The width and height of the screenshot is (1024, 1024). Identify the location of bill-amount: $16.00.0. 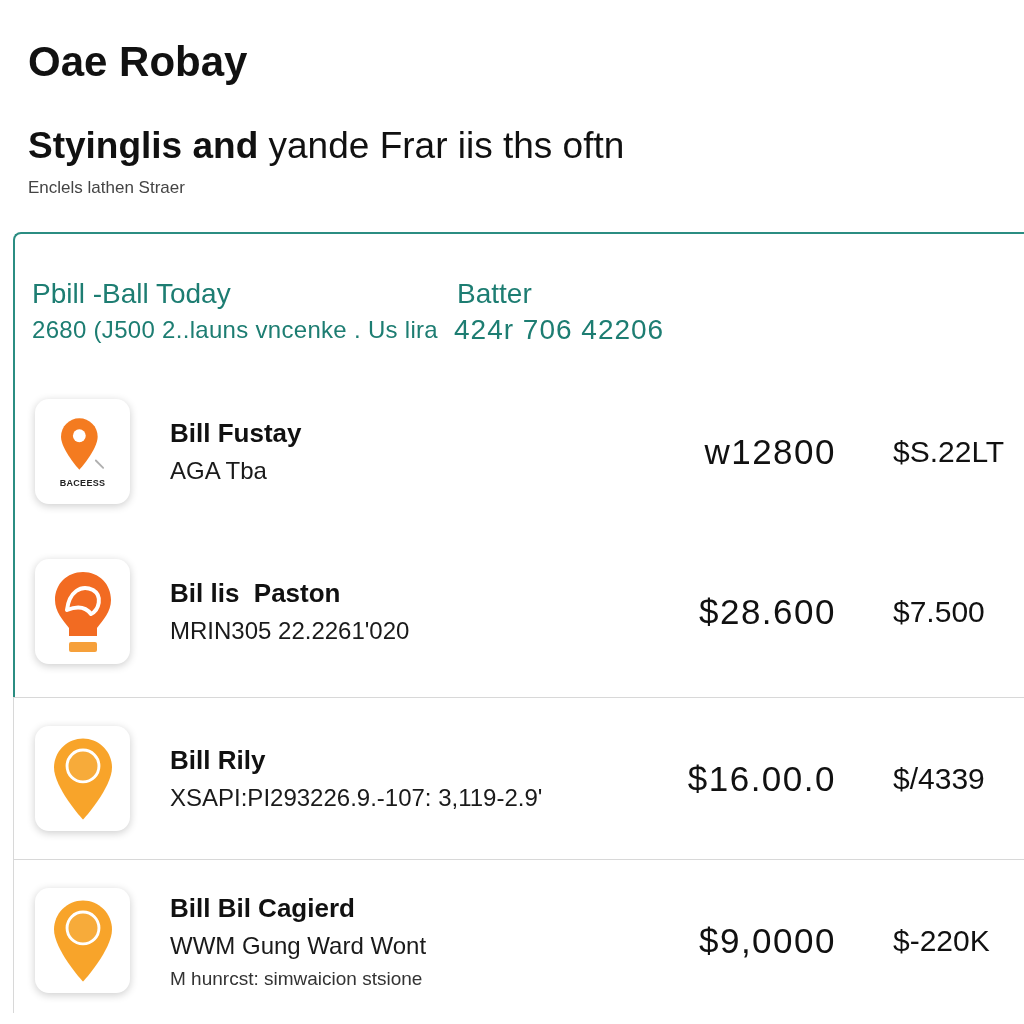
(761, 778).